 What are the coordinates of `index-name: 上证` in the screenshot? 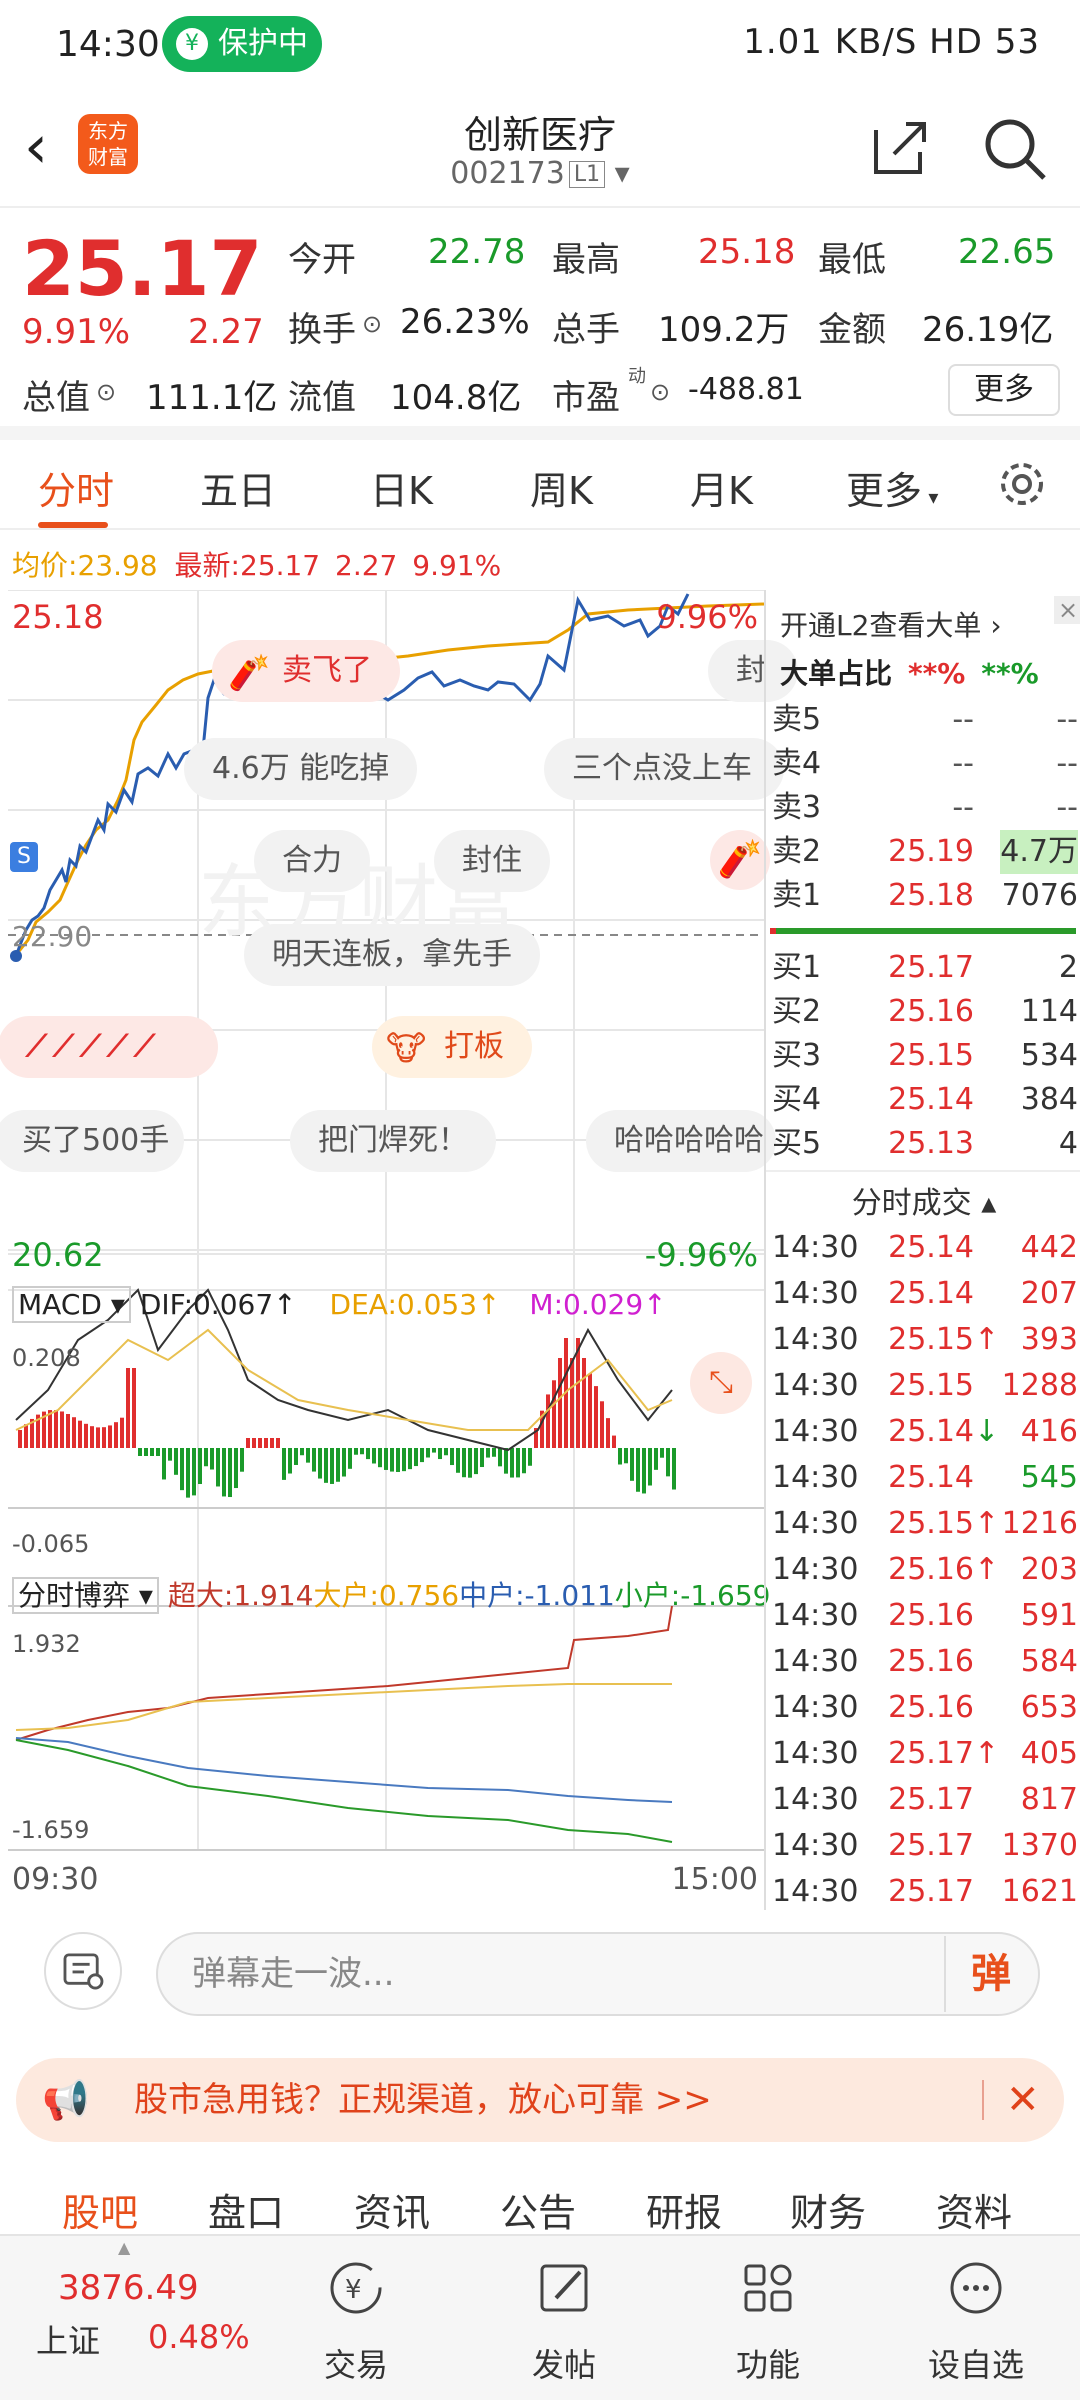 It's located at (68, 2339).